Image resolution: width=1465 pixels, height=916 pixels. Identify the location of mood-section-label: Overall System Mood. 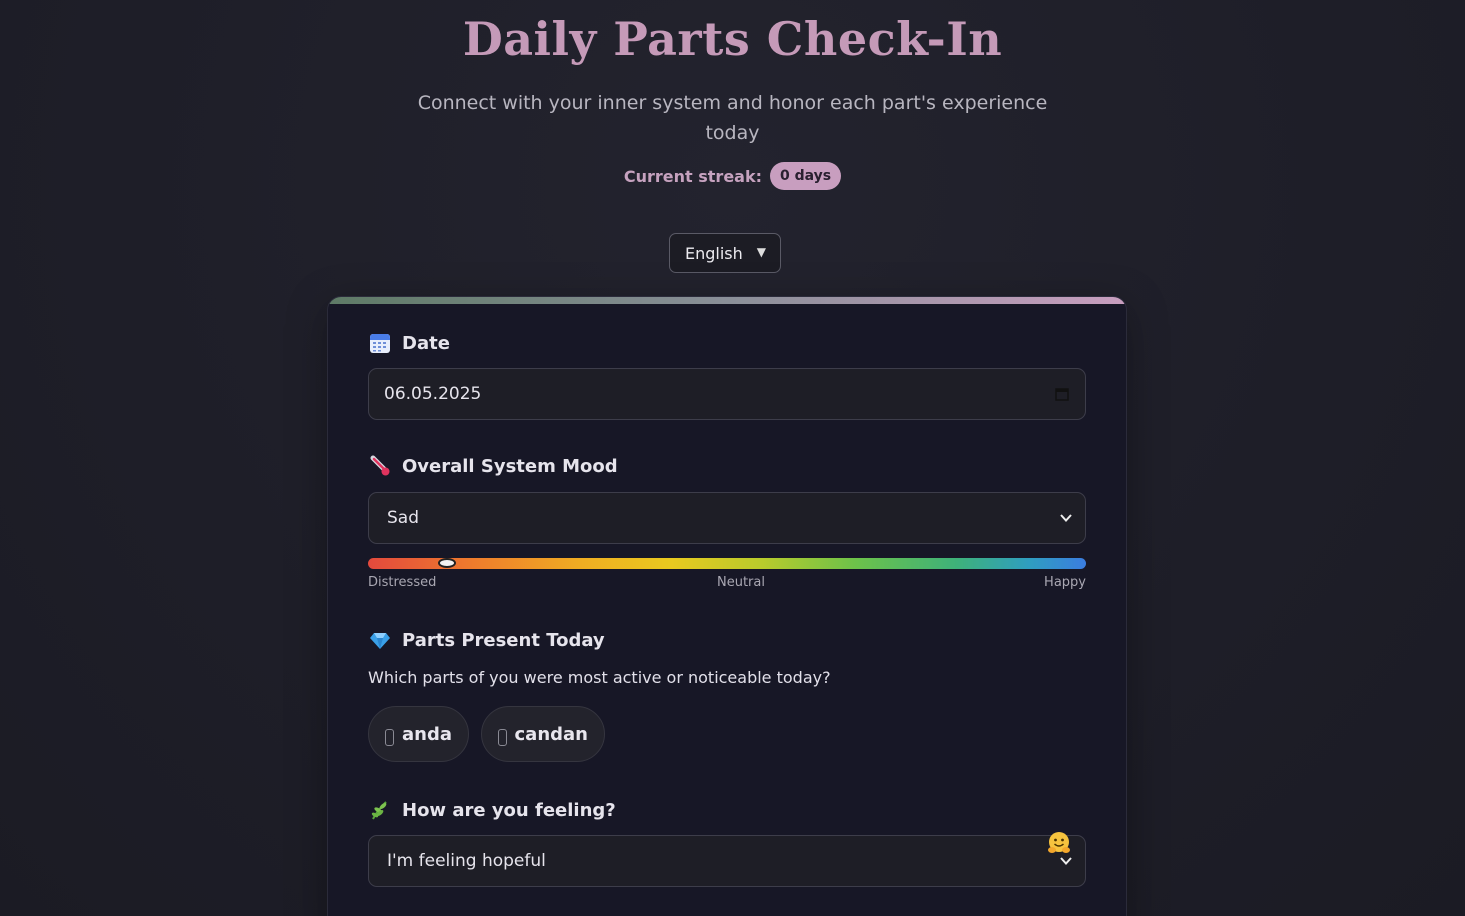
(493, 466).